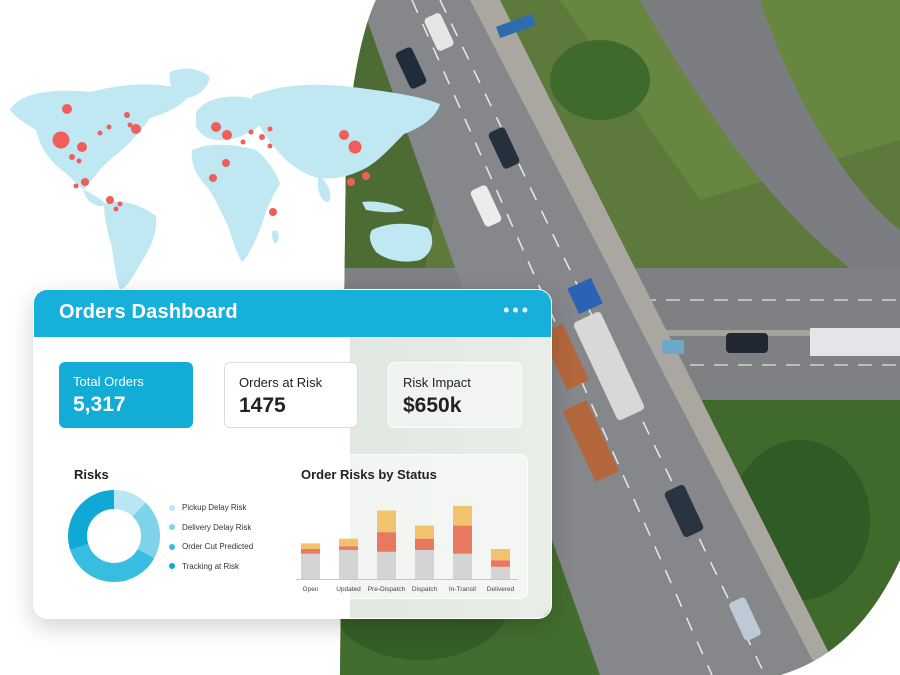 This screenshot has width=900, height=675. Describe the element at coordinates (462, 589) in the screenshot. I see `x-tick-label: In-Transit` at that location.